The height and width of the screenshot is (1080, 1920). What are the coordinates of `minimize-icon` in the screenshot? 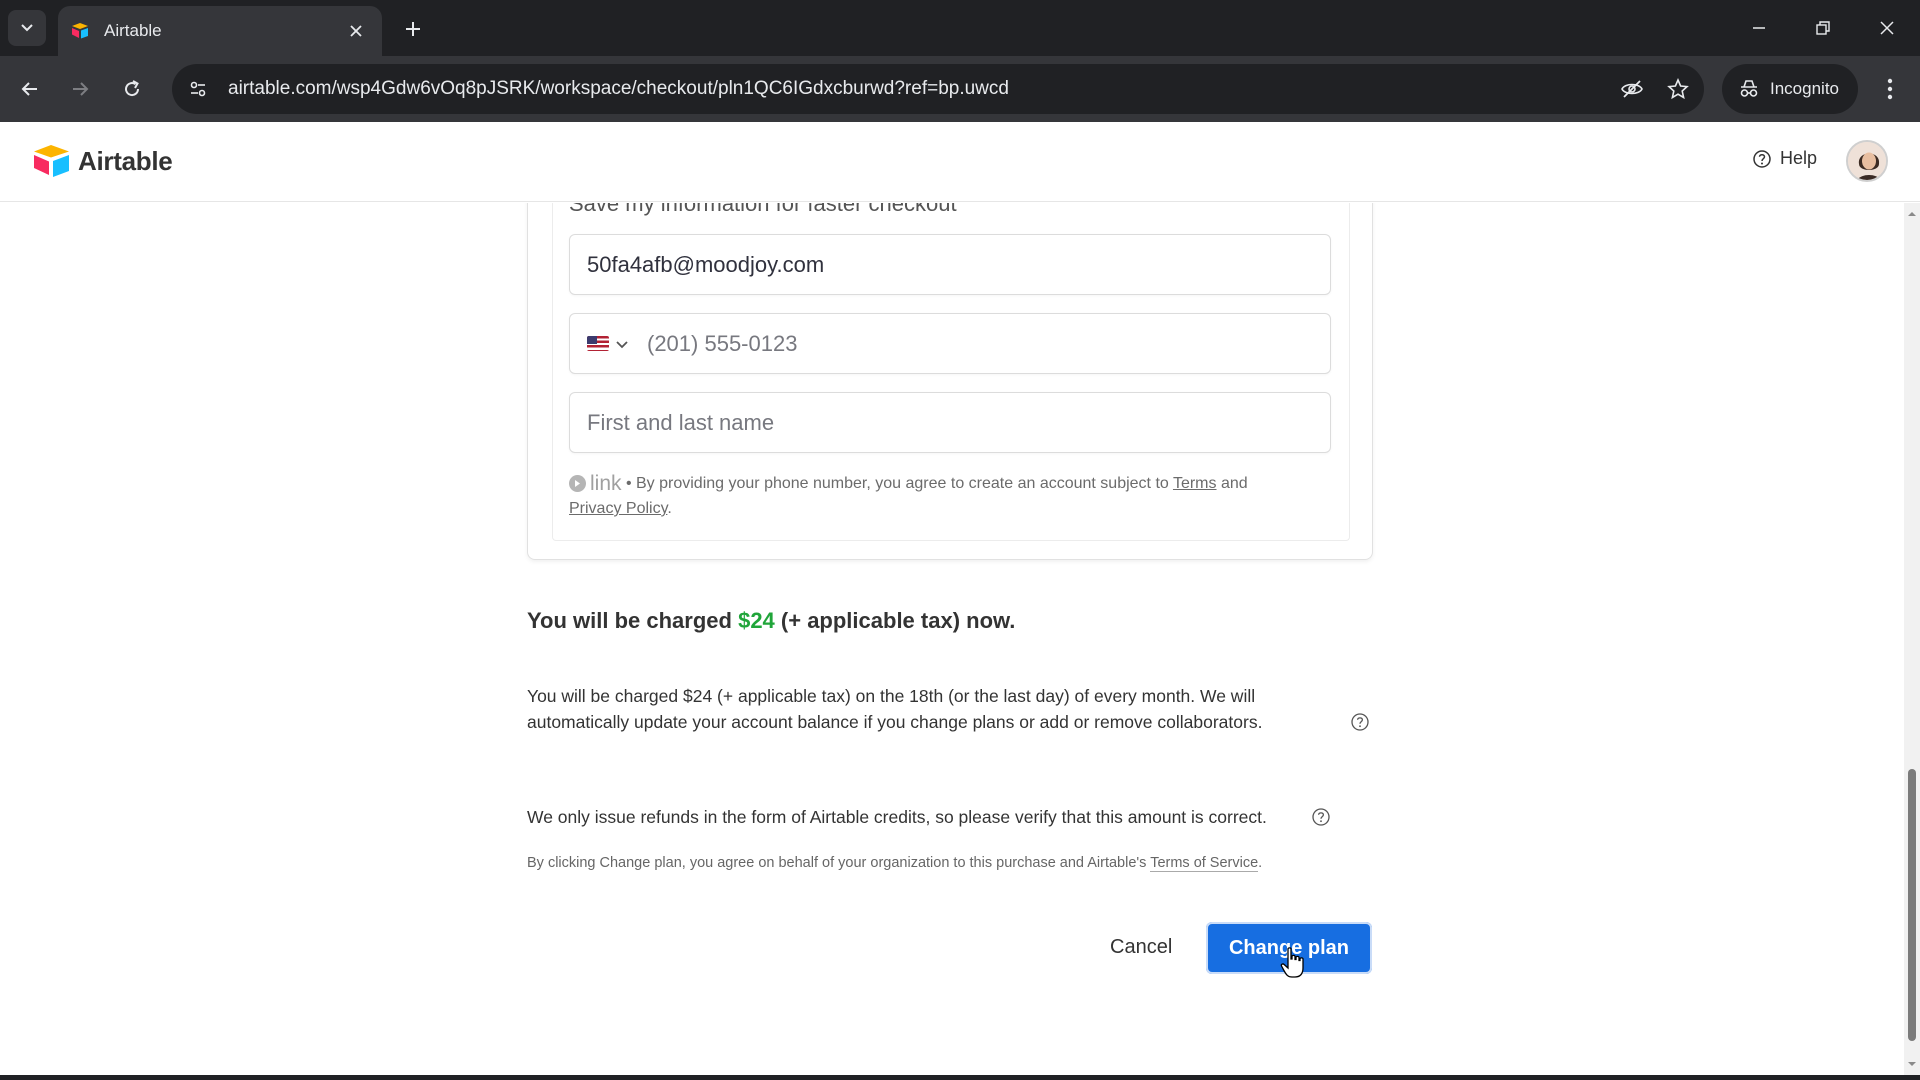 It's located at (1759, 28).